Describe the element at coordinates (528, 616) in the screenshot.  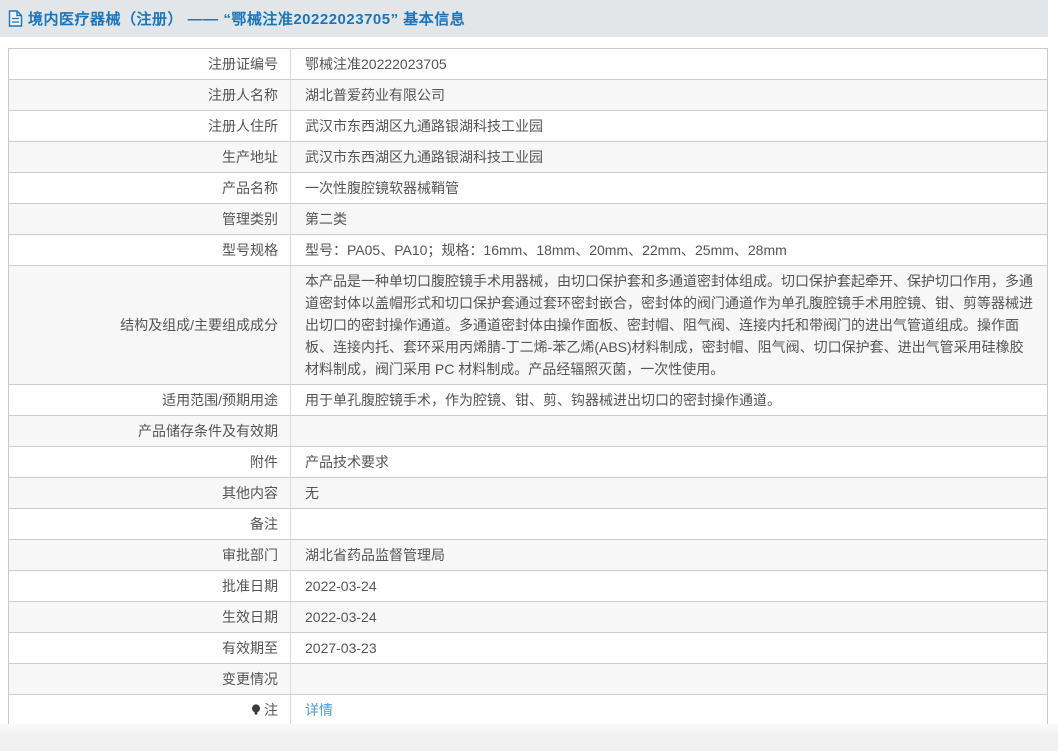
I see `table-row: 生效日期 2022-03-24` at that location.